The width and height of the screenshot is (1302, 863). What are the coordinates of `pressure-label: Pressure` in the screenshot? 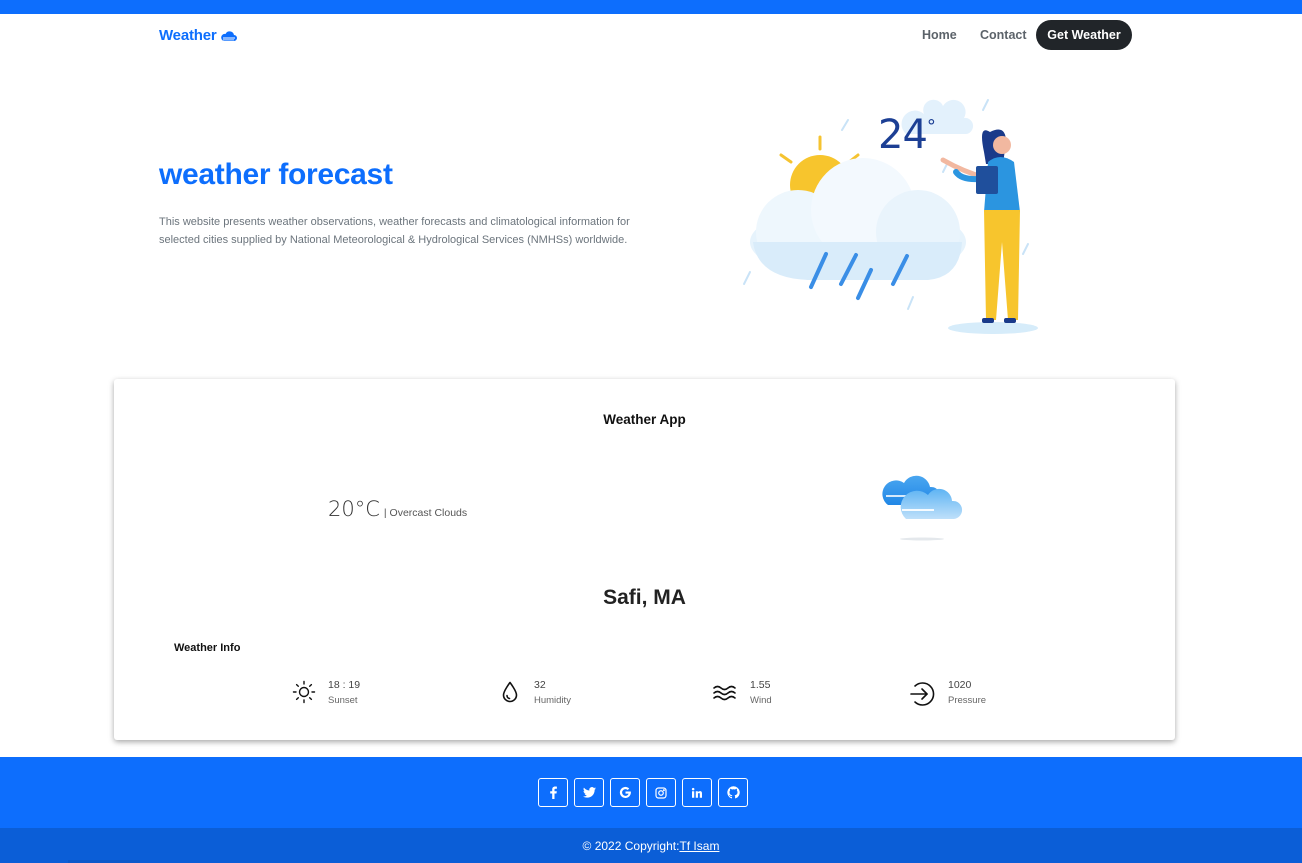 It's located at (967, 700).